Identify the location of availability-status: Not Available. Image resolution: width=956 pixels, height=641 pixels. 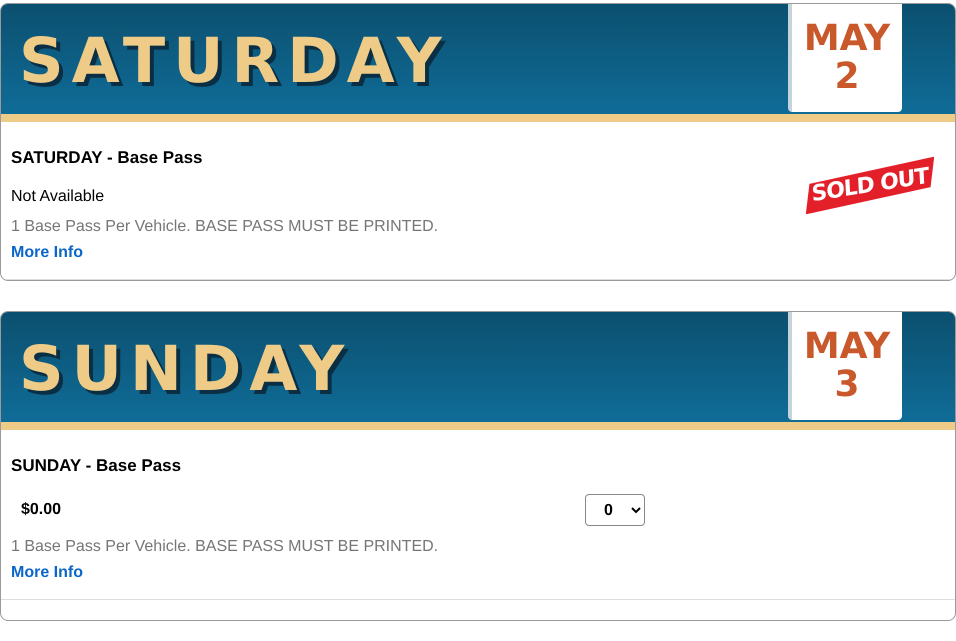
(57, 197).